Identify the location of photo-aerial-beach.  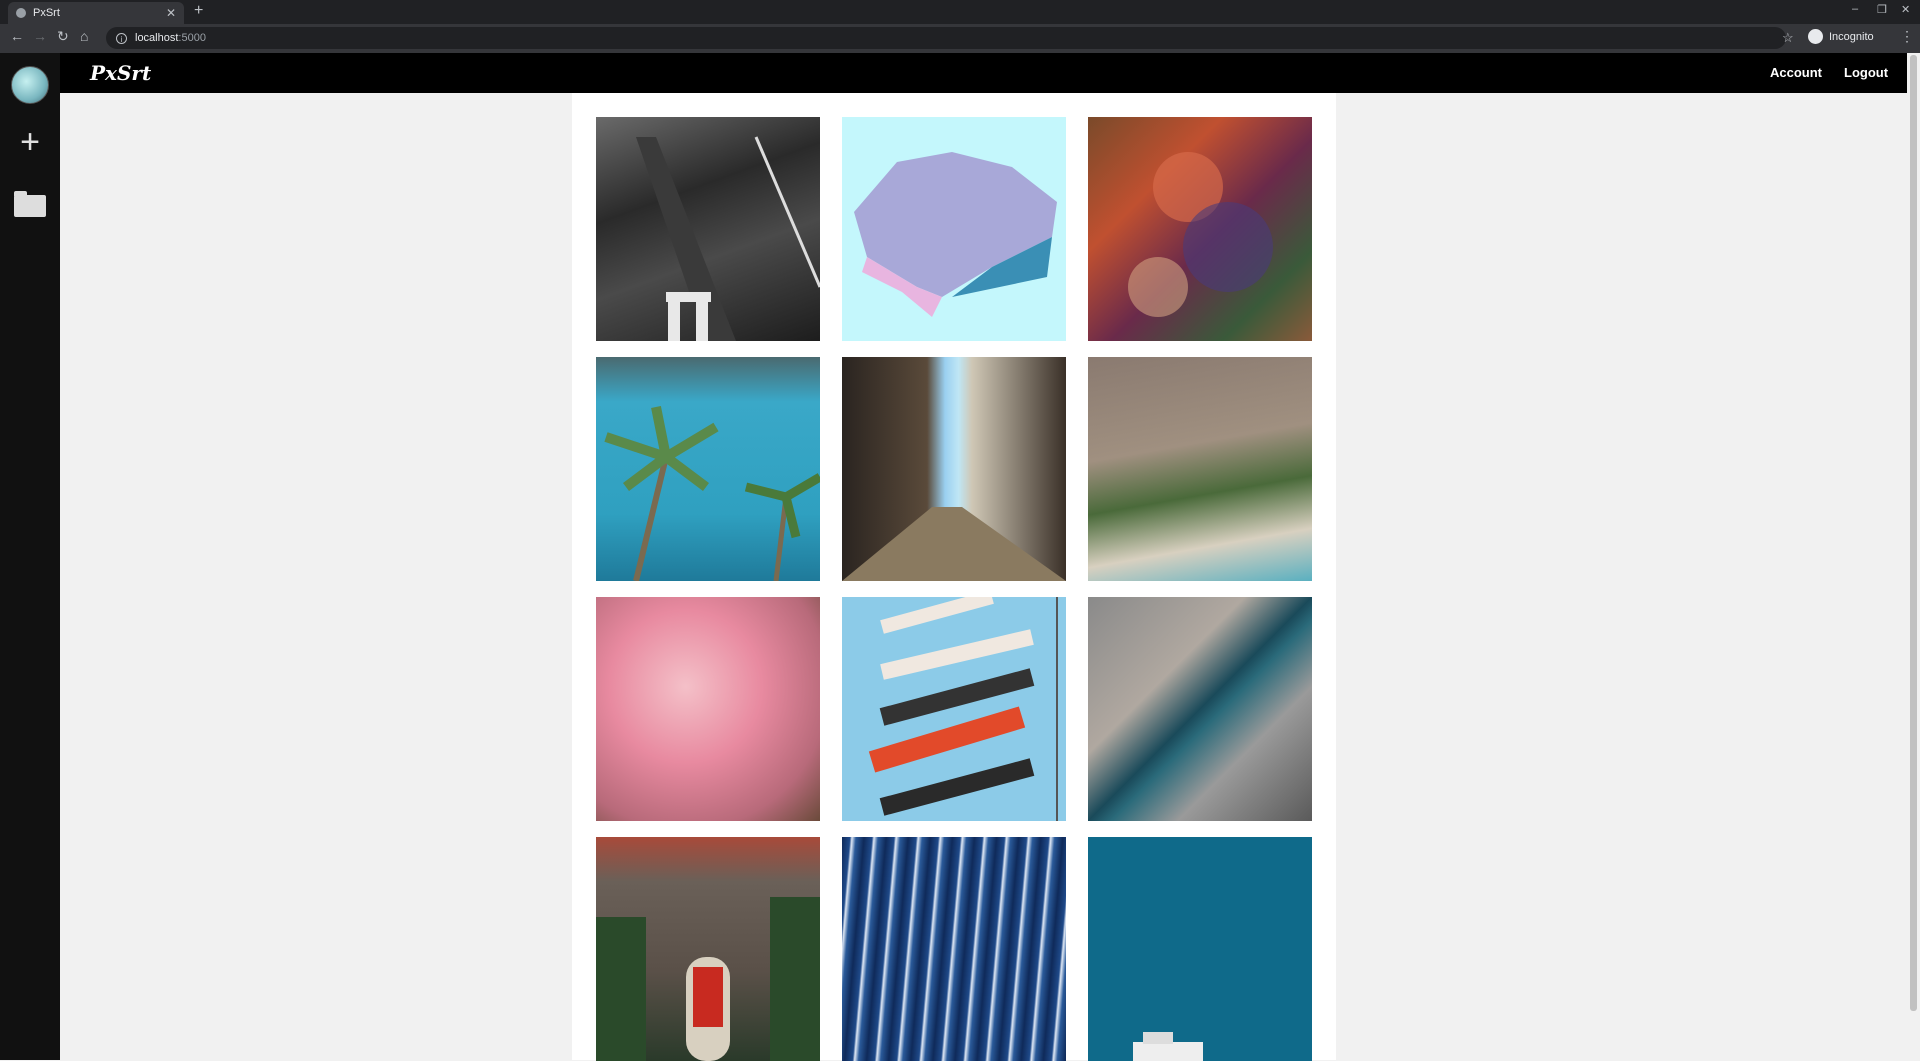
(1200, 469).